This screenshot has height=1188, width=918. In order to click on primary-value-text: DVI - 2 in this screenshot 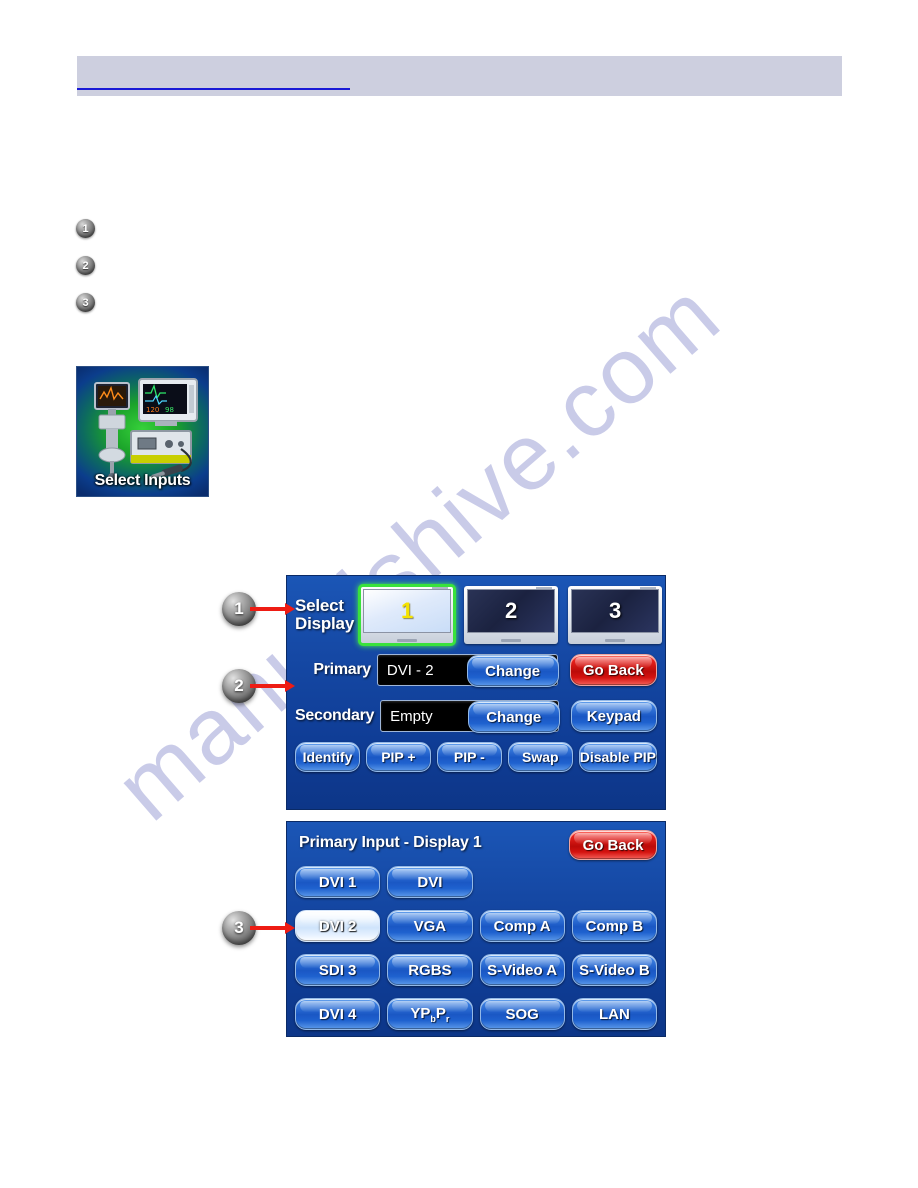, I will do `click(410, 670)`.